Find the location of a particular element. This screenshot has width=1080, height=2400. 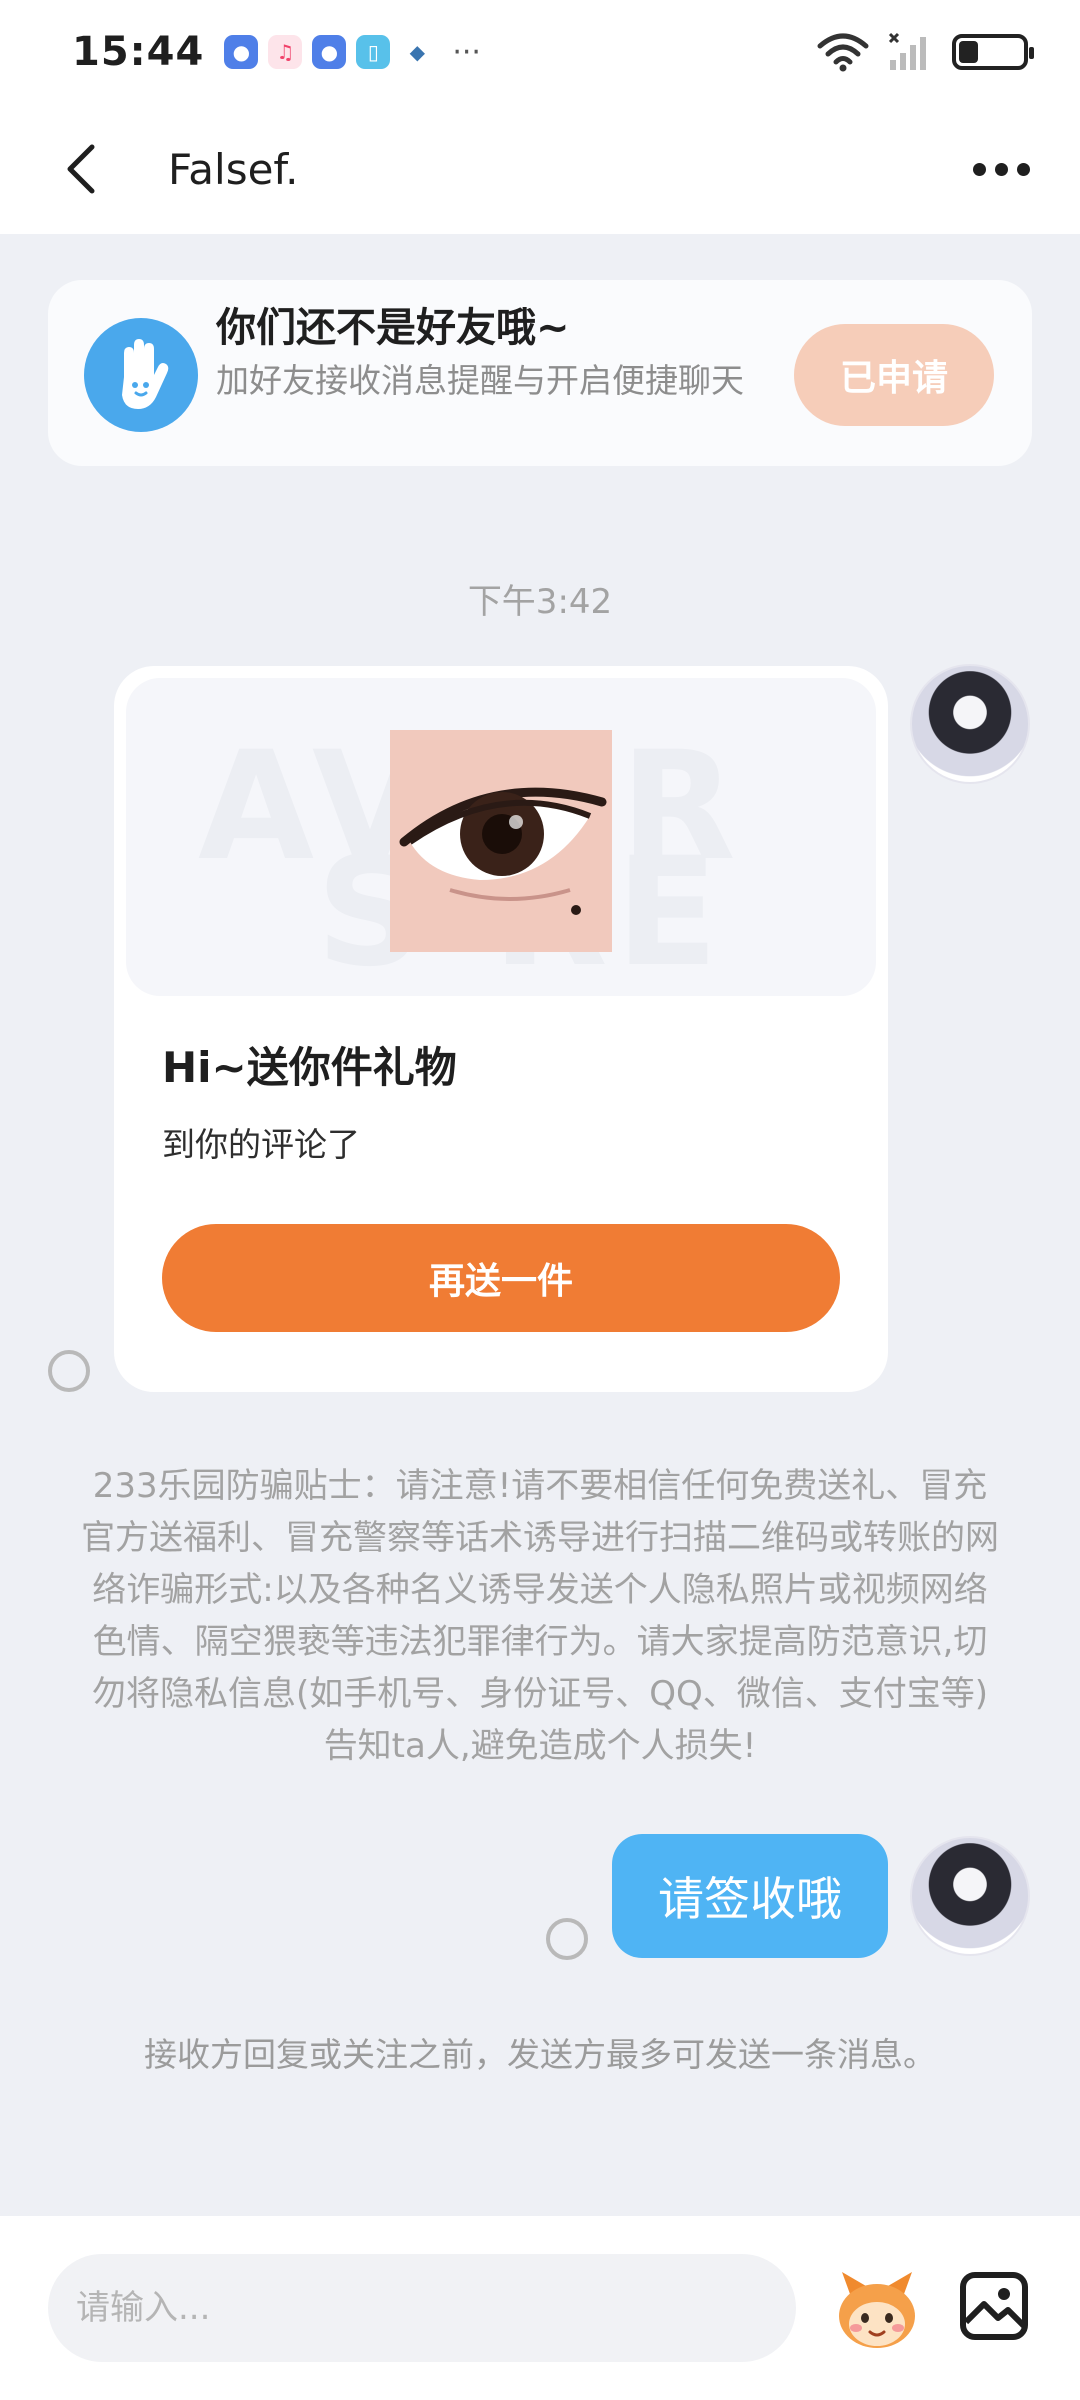

chevron-left-icon is located at coordinates (81, 169).